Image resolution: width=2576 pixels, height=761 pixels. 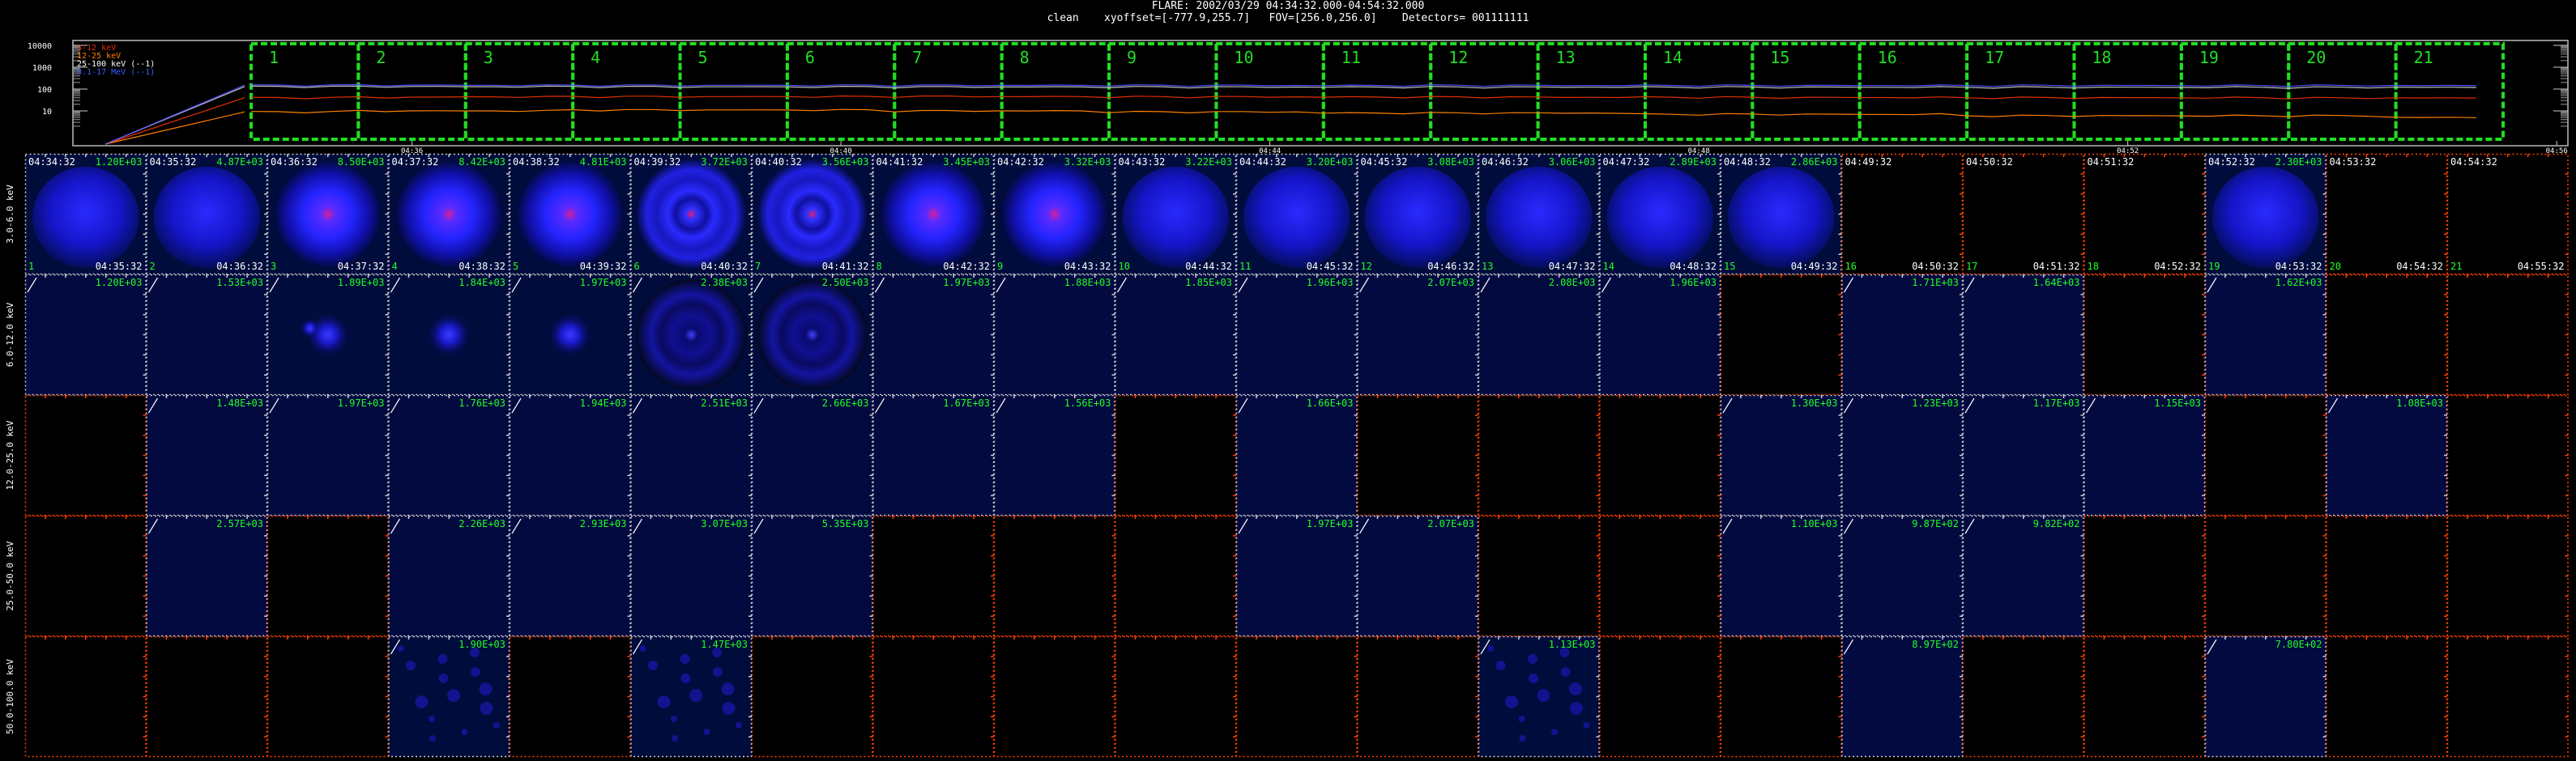 I want to click on image-cell: 2.50E+03, so click(x=812, y=335).